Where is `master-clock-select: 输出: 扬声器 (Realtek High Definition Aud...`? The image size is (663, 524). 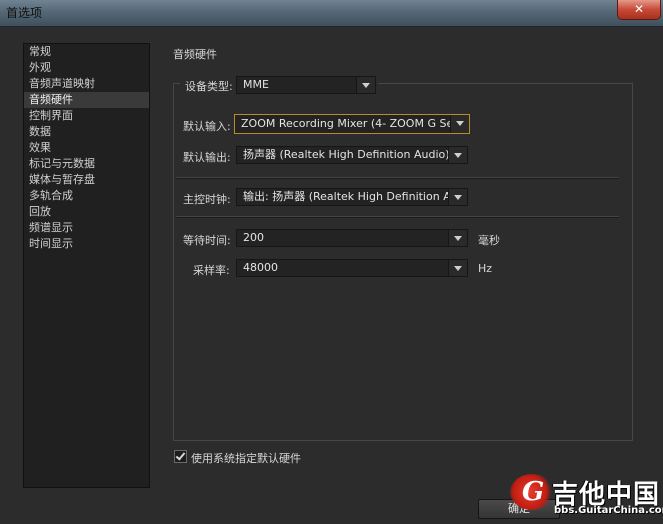 master-clock-select: 输出: 扬声器 (Realtek High Definition Aud... is located at coordinates (352, 197).